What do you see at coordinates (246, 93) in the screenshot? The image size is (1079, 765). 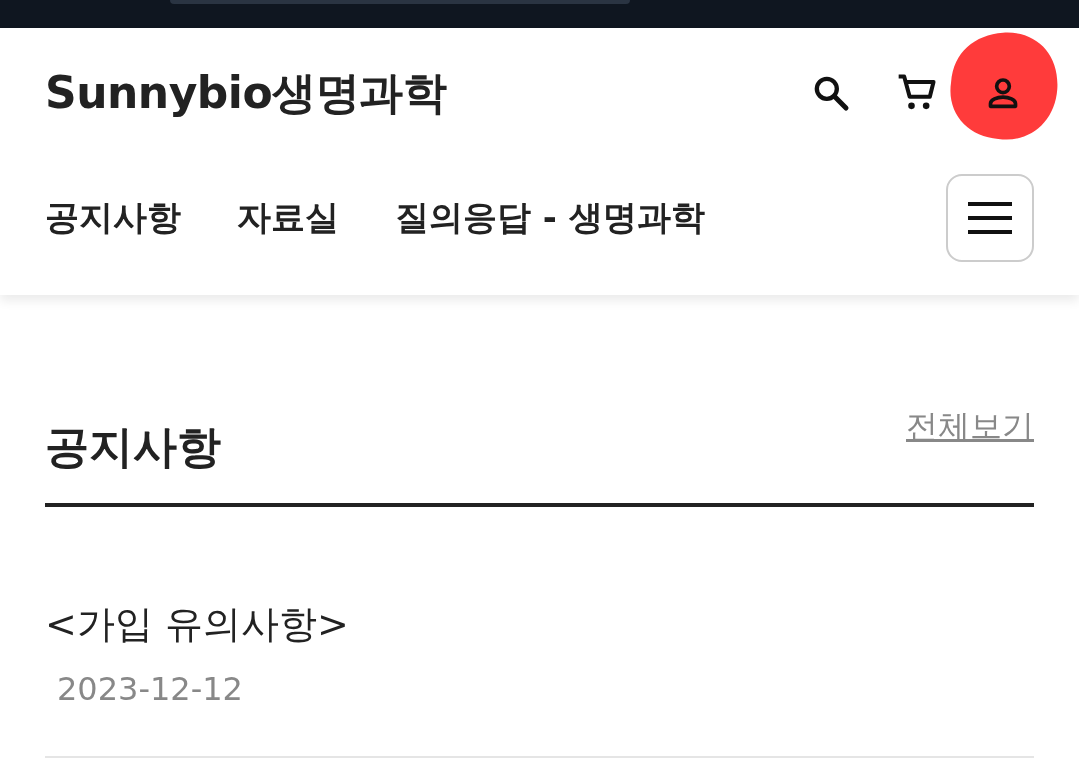 I see `site-logo: Sunnybio생명과학` at bounding box center [246, 93].